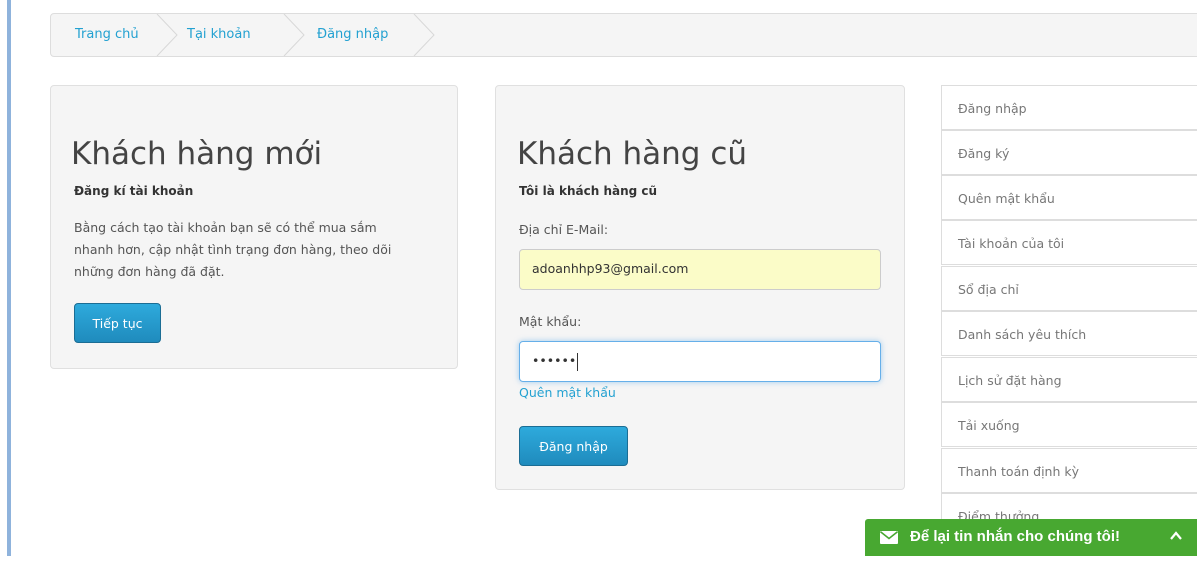 The height and width of the screenshot is (565, 1197). What do you see at coordinates (700, 269) in the screenshot?
I see `email-field: adoanhhp93@gmail.com` at bounding box center [700, 269].